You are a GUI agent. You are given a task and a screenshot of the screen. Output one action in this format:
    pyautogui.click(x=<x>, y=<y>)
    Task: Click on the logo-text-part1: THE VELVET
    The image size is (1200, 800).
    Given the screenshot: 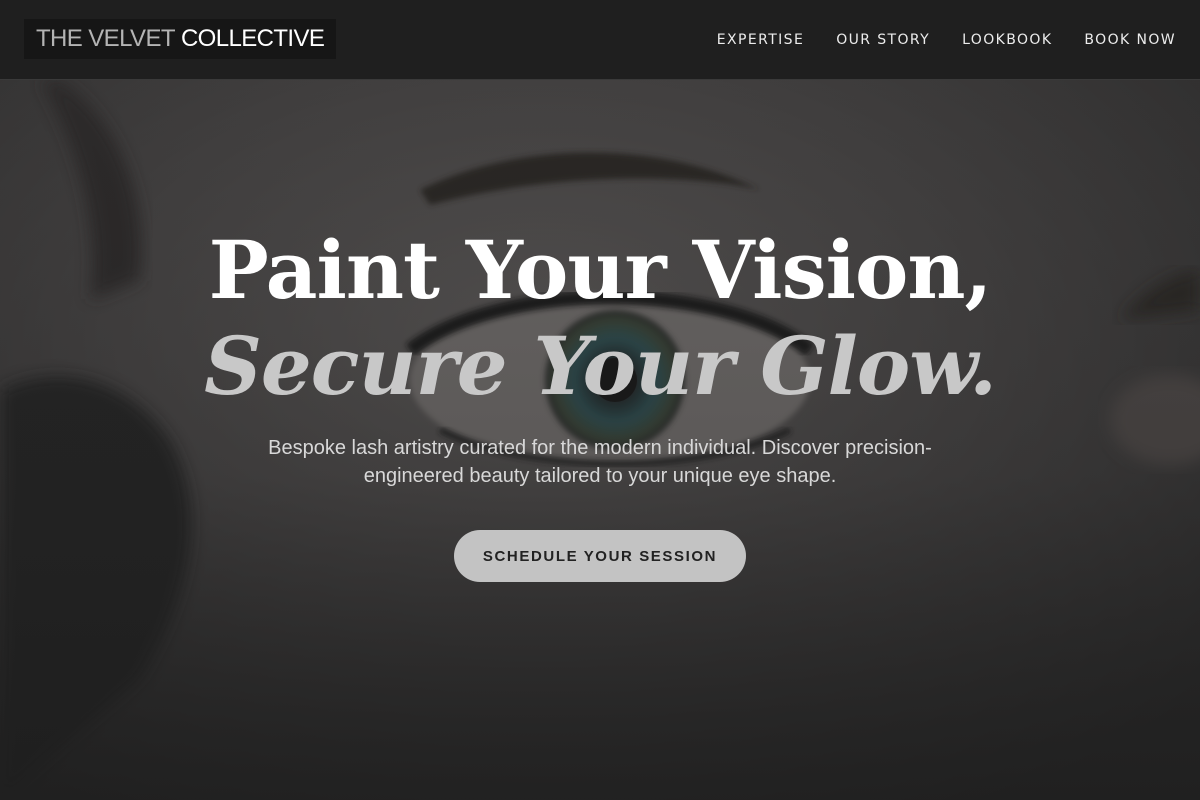 What is the action you would take?
    pyautogui.click(x=106, y=38)
    